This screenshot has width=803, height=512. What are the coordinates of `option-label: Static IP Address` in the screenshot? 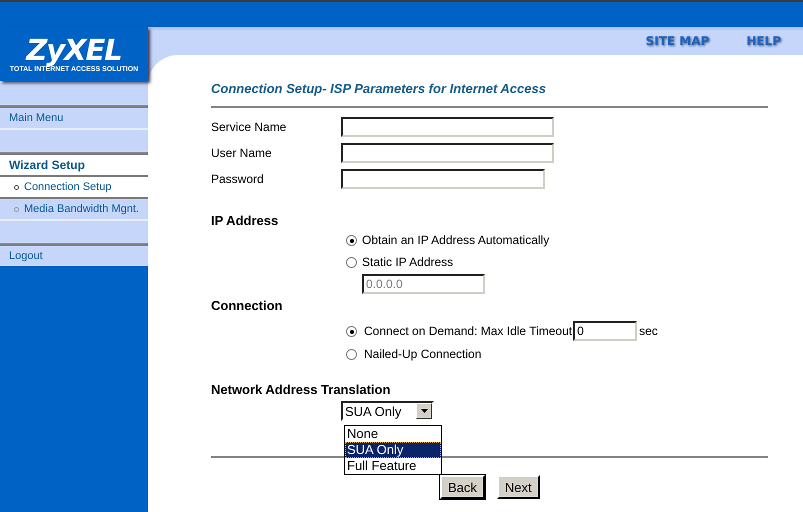 It's located at (408, 262).